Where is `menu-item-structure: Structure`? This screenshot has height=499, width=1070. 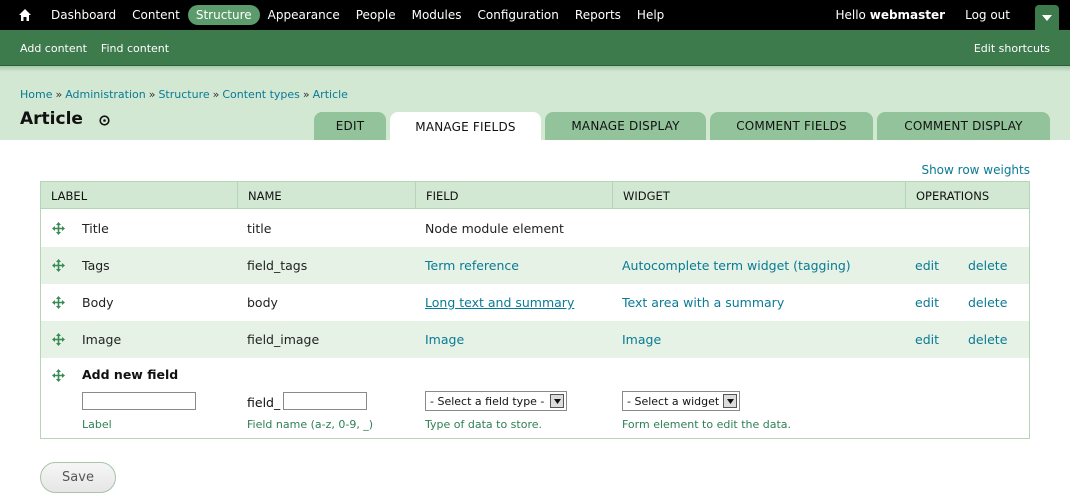 menu-item-structure: Structure is located at coordinates (223, 15).